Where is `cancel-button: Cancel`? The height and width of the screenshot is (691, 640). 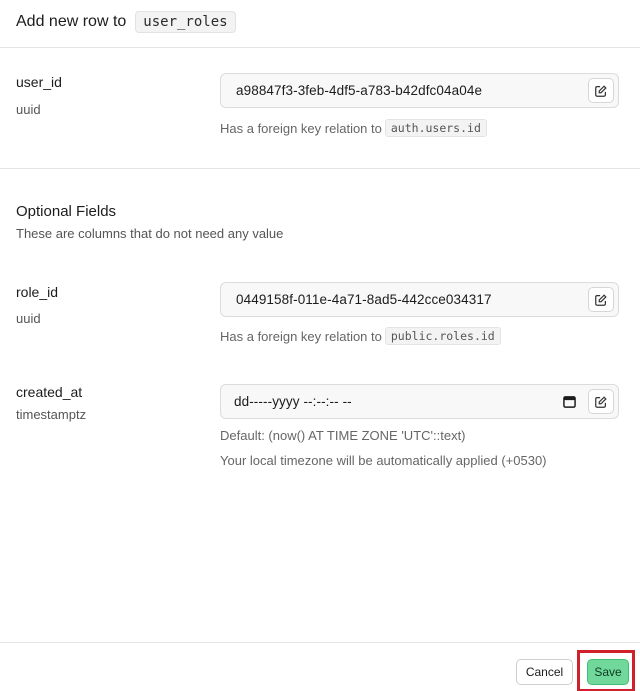
cancel-button: Cancel is located at coordinates (544, 672).